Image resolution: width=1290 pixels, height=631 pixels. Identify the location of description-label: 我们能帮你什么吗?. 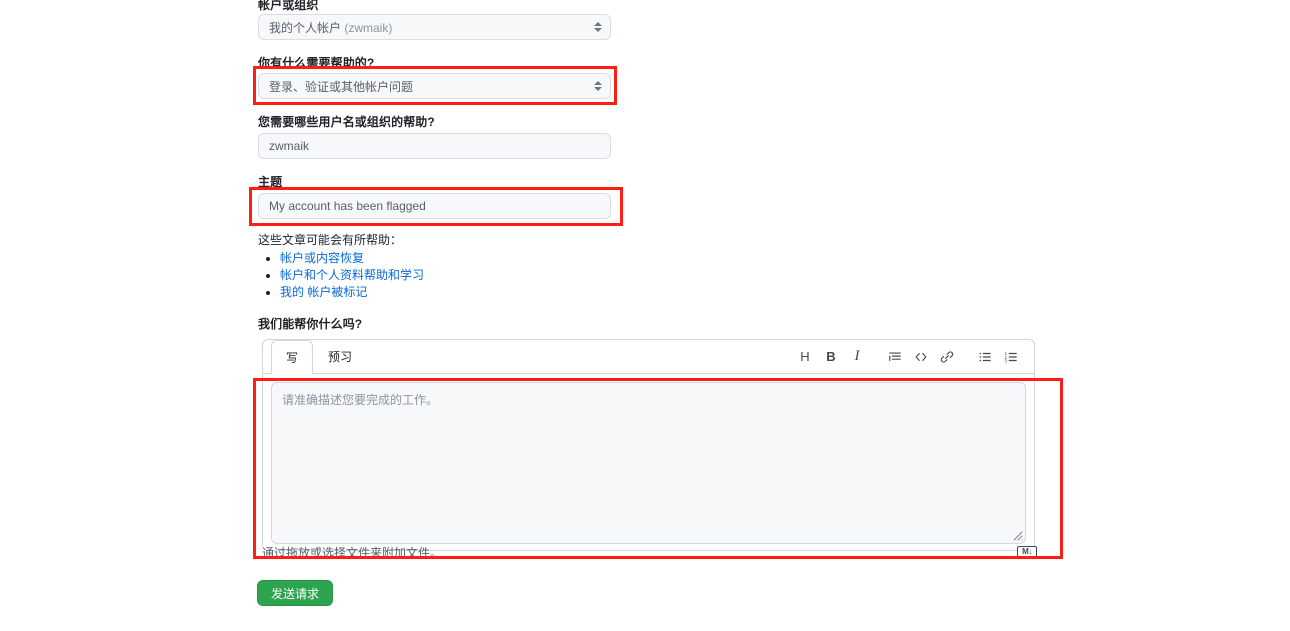
(310, 324).